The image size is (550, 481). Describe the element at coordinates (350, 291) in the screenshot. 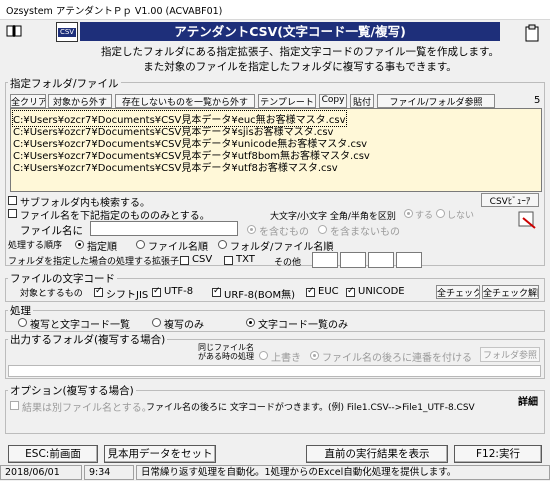

I see `encoding-unicode-checkbox` at that location.